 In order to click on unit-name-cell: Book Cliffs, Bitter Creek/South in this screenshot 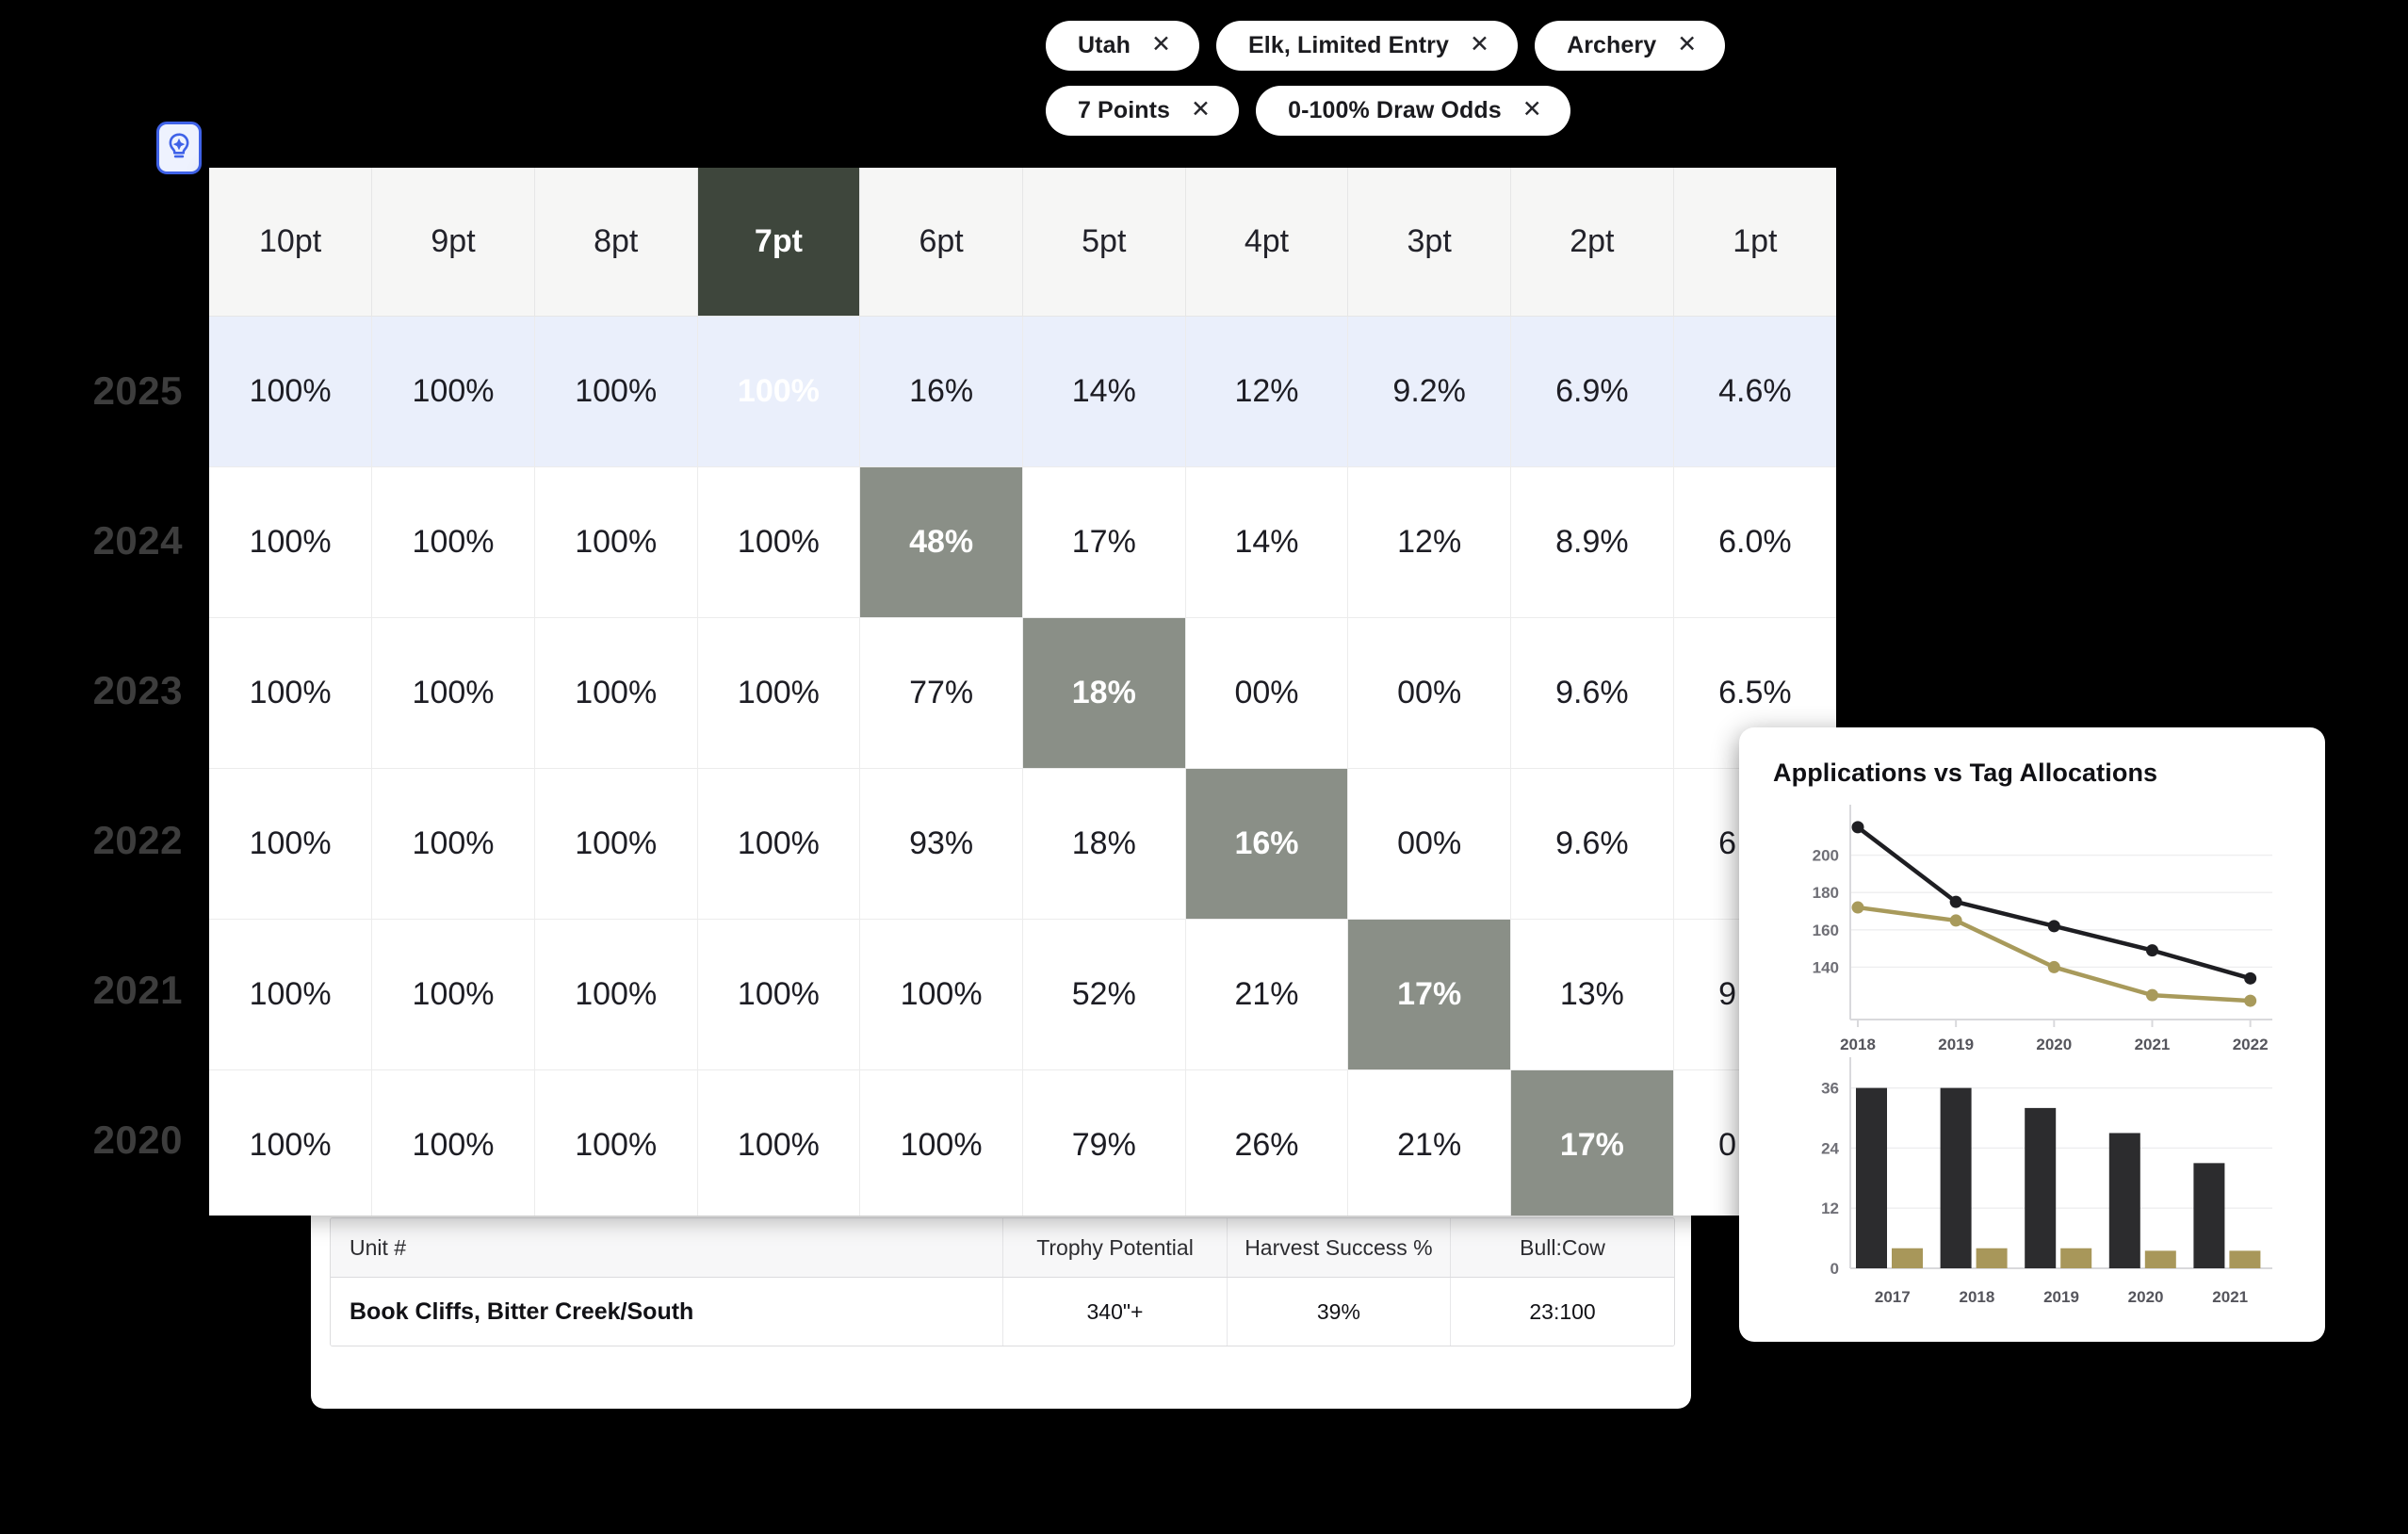, I will do `click(668, 1312)`.